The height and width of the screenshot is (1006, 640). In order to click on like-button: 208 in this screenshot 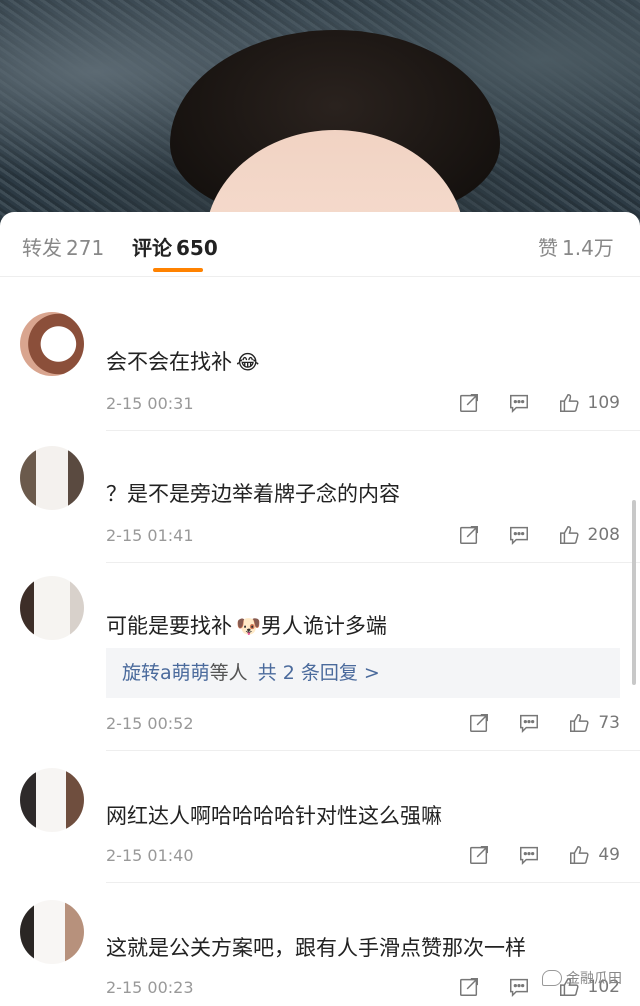, I will do `click(588, 535)`.